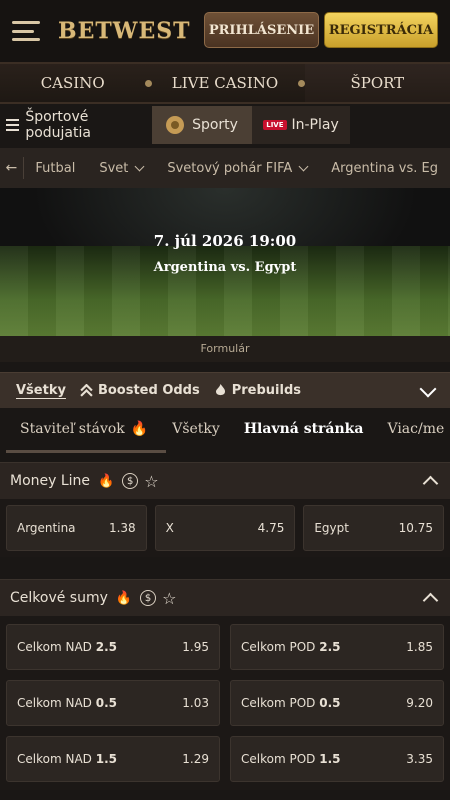 The width and height of the screenshot is (450, 800). I want to click on breadcrumb-world-cup: Svetový pohár FIFA, so click(237, 168).